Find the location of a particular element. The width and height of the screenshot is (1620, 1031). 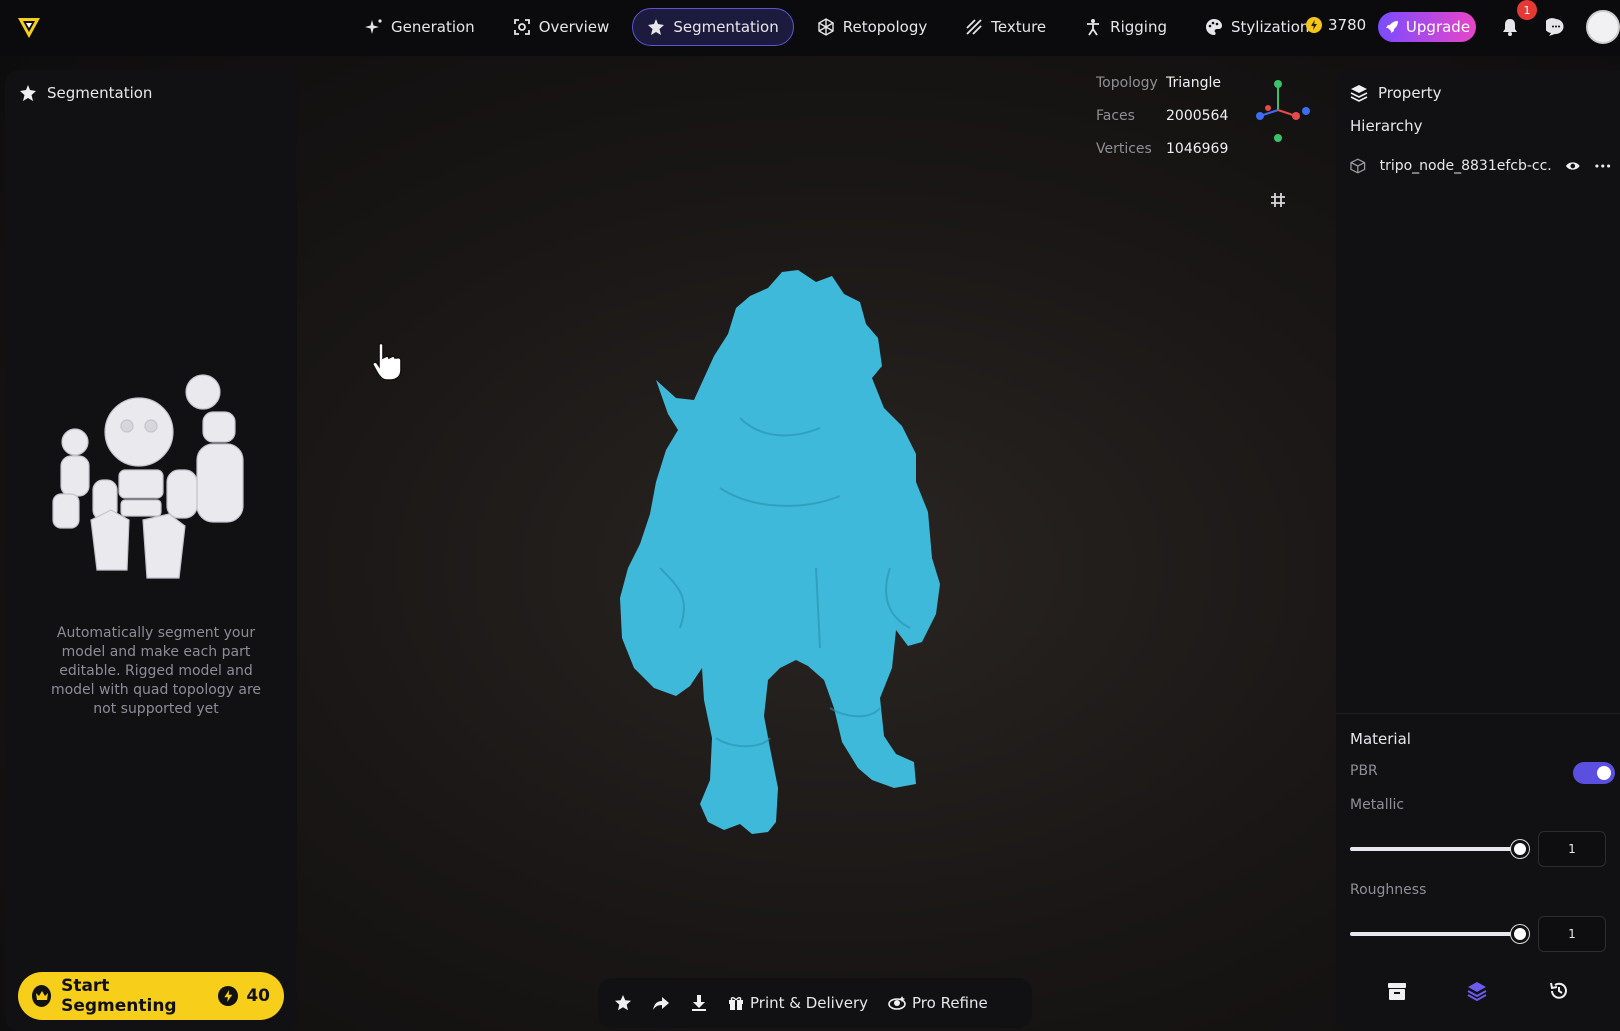

nav-overview: Overview is located at coordinates (561, 27).